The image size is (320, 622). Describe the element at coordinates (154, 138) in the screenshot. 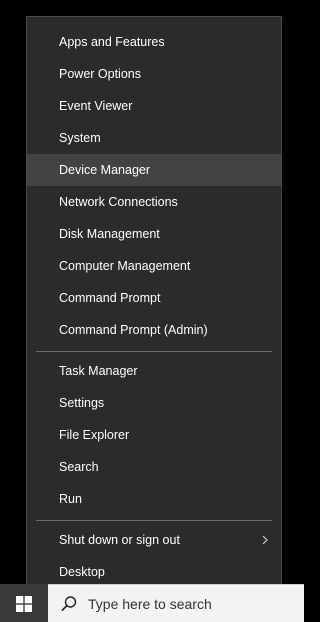

I see `menu-item-system: System` at that location.